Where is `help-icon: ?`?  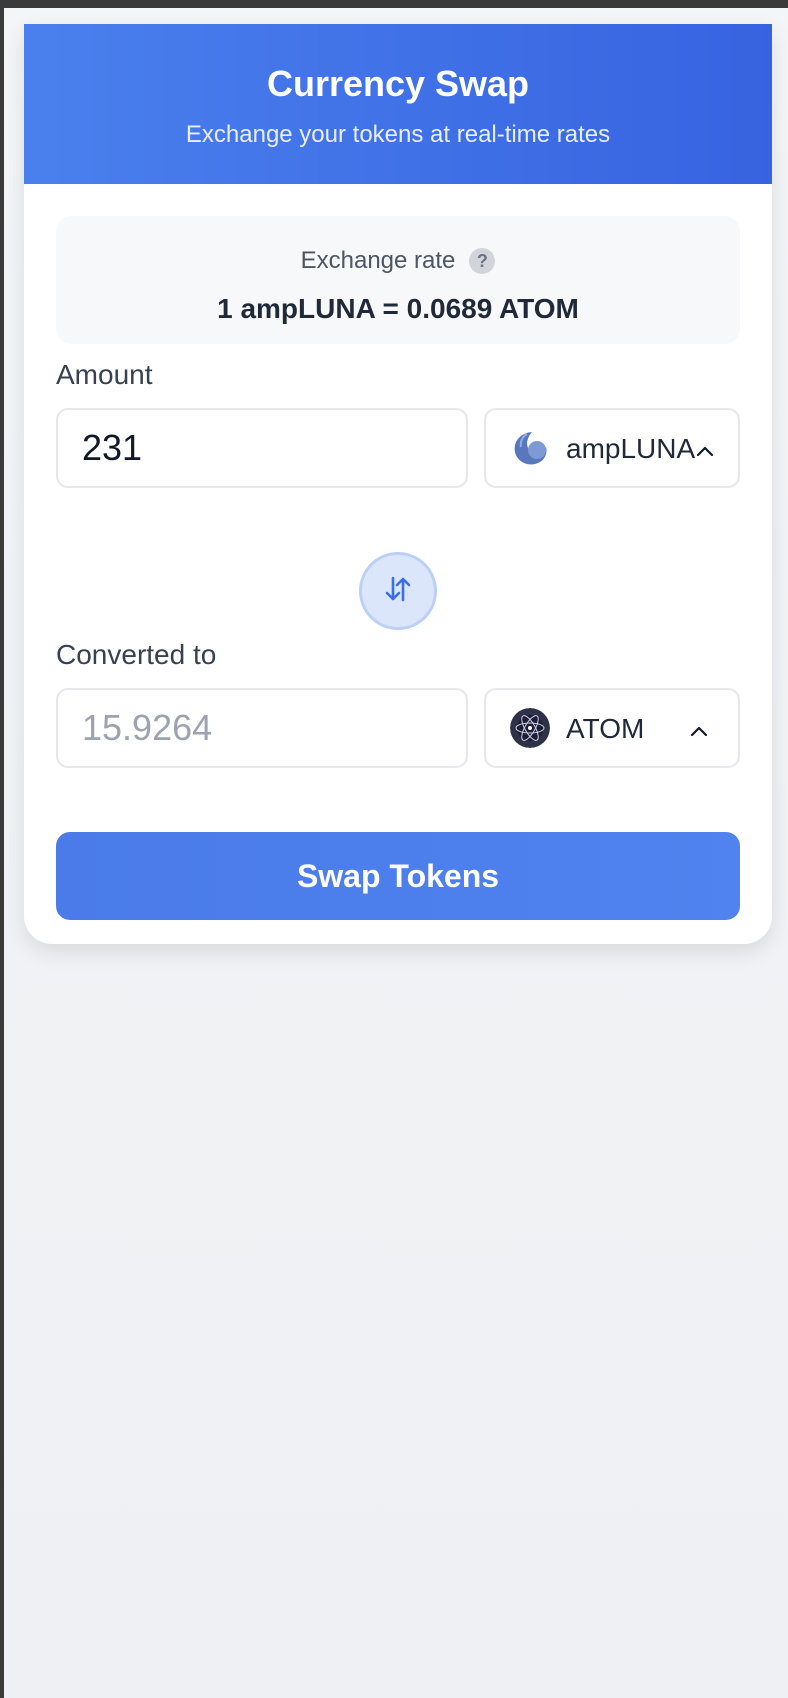 help-icon: ? is located at coordinates (482, 261).